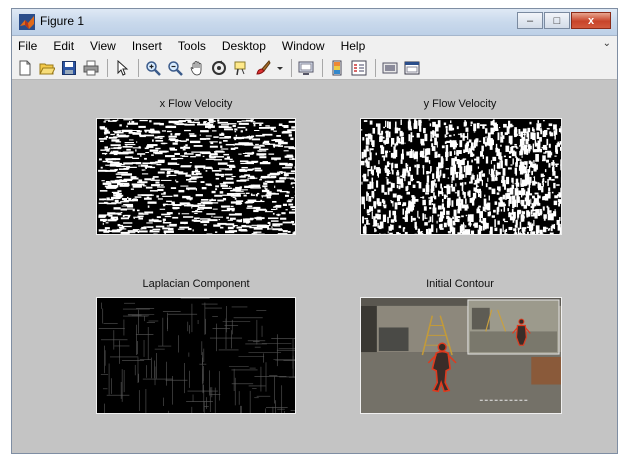 The width and height of the screenshot is (629, 461). Describe the element at coordinates (175, 68) in the screenshot. I see `zoom-out-button` at that location.